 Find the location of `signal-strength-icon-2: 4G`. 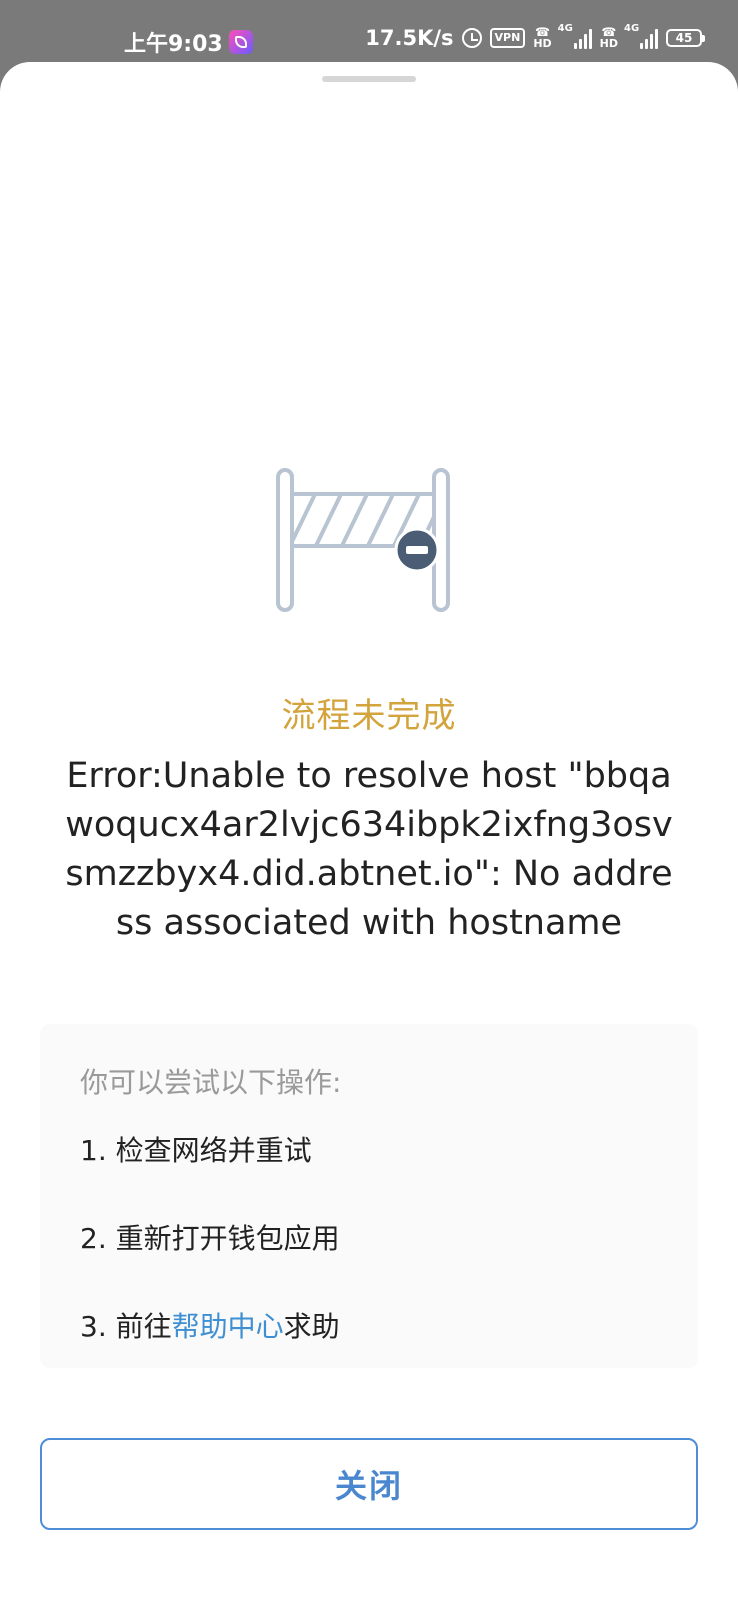

signal-strength-icon-2: 4G is located at coordinates (641, 36).